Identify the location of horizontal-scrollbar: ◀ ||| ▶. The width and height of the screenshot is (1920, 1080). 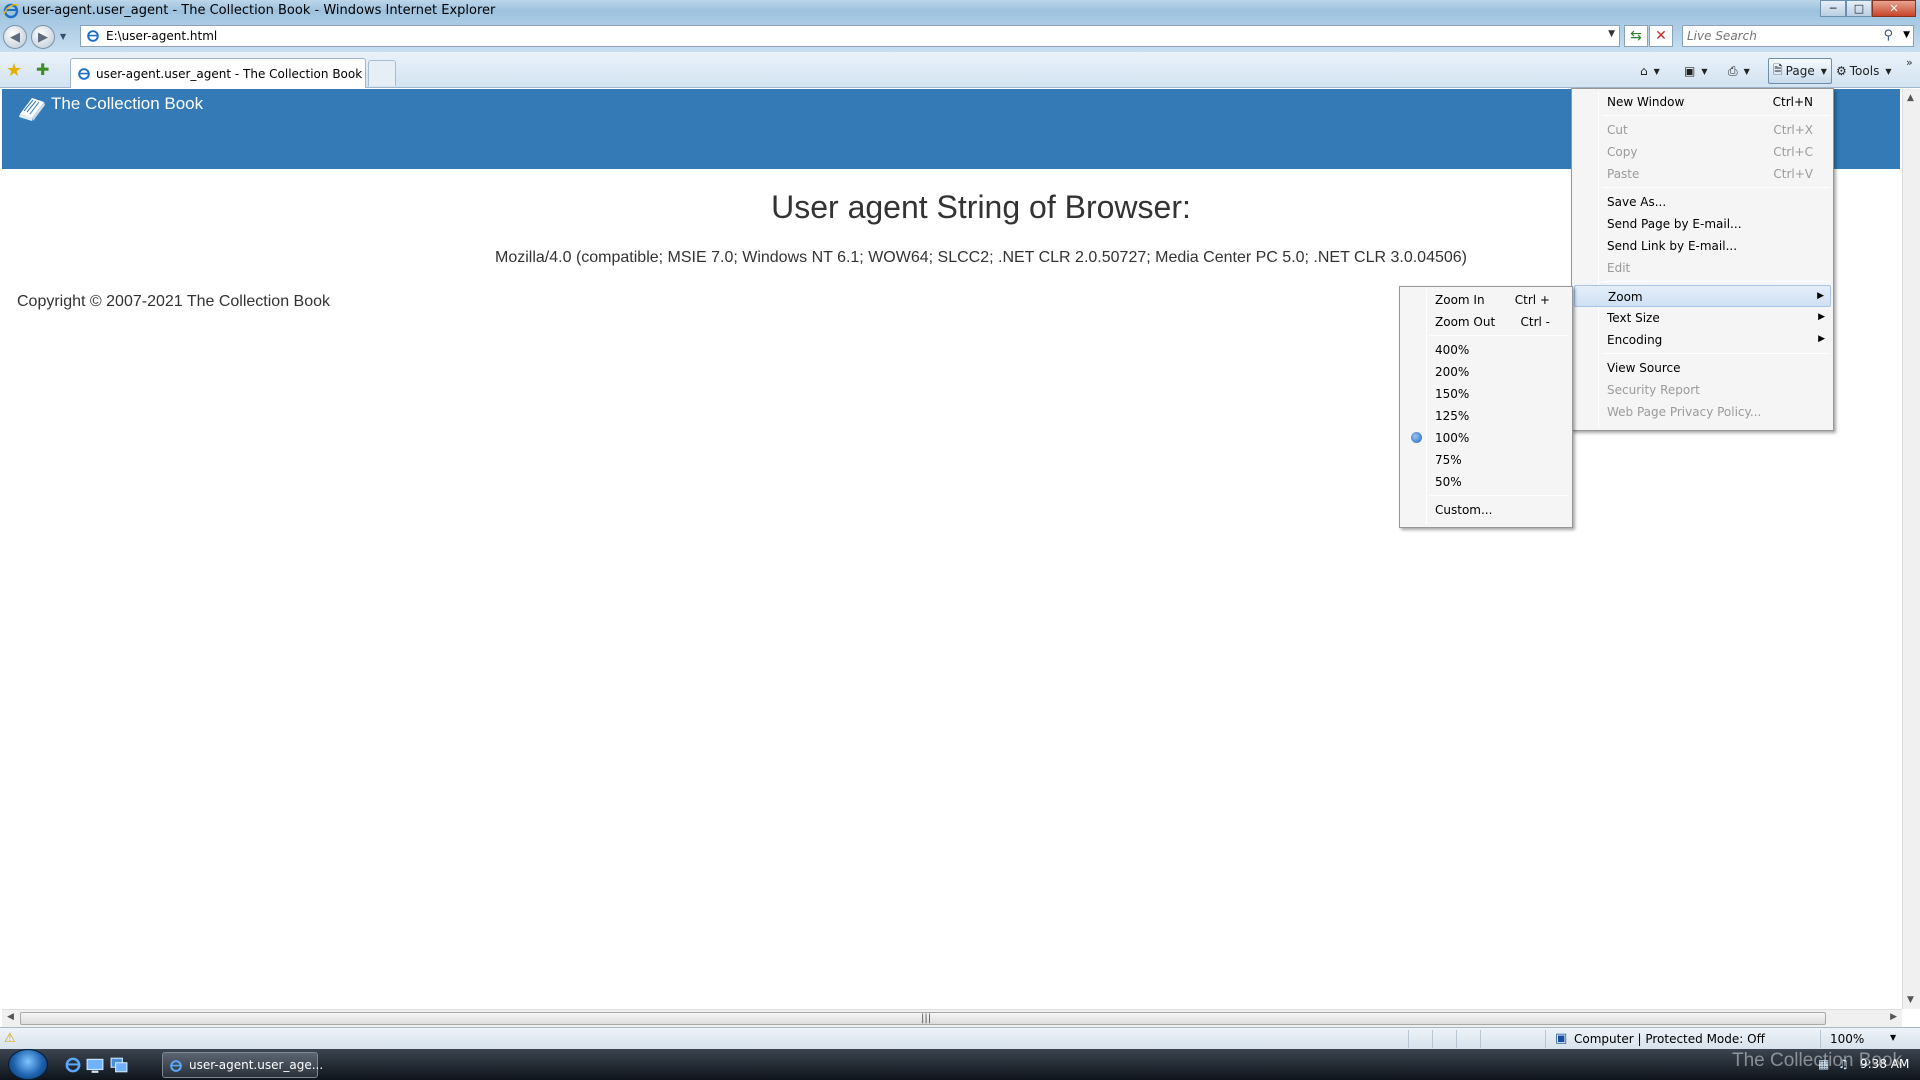
(952, 1018).